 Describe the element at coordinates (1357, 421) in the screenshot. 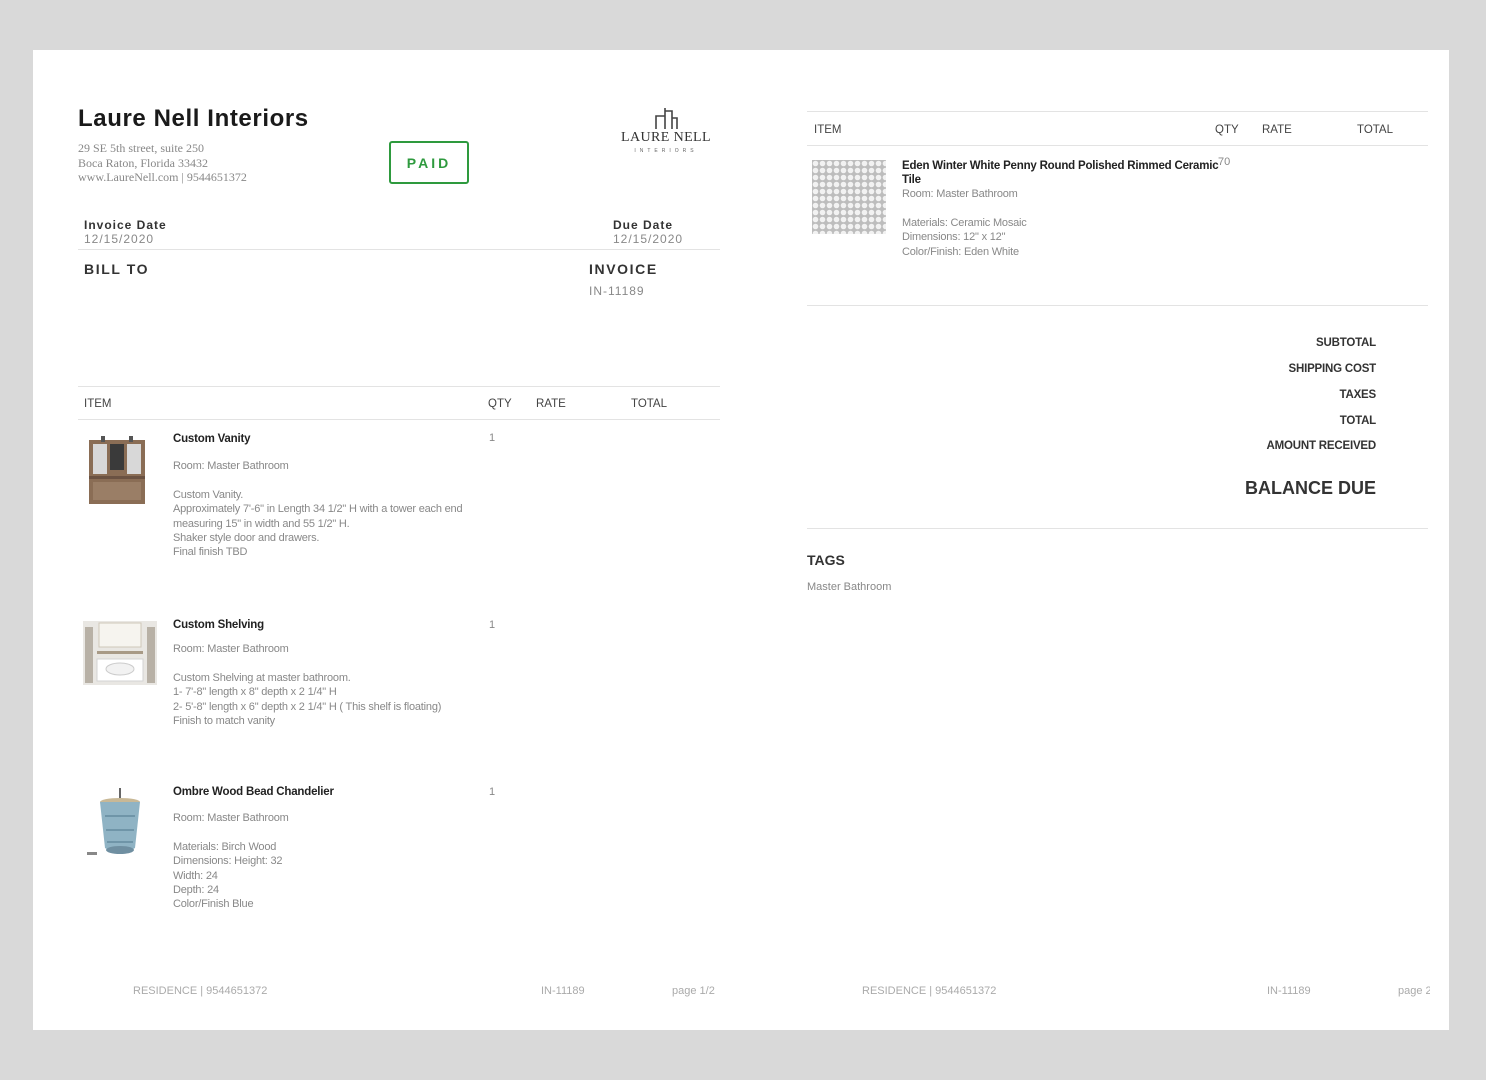

I see `total-label: TOTAL` at that location.